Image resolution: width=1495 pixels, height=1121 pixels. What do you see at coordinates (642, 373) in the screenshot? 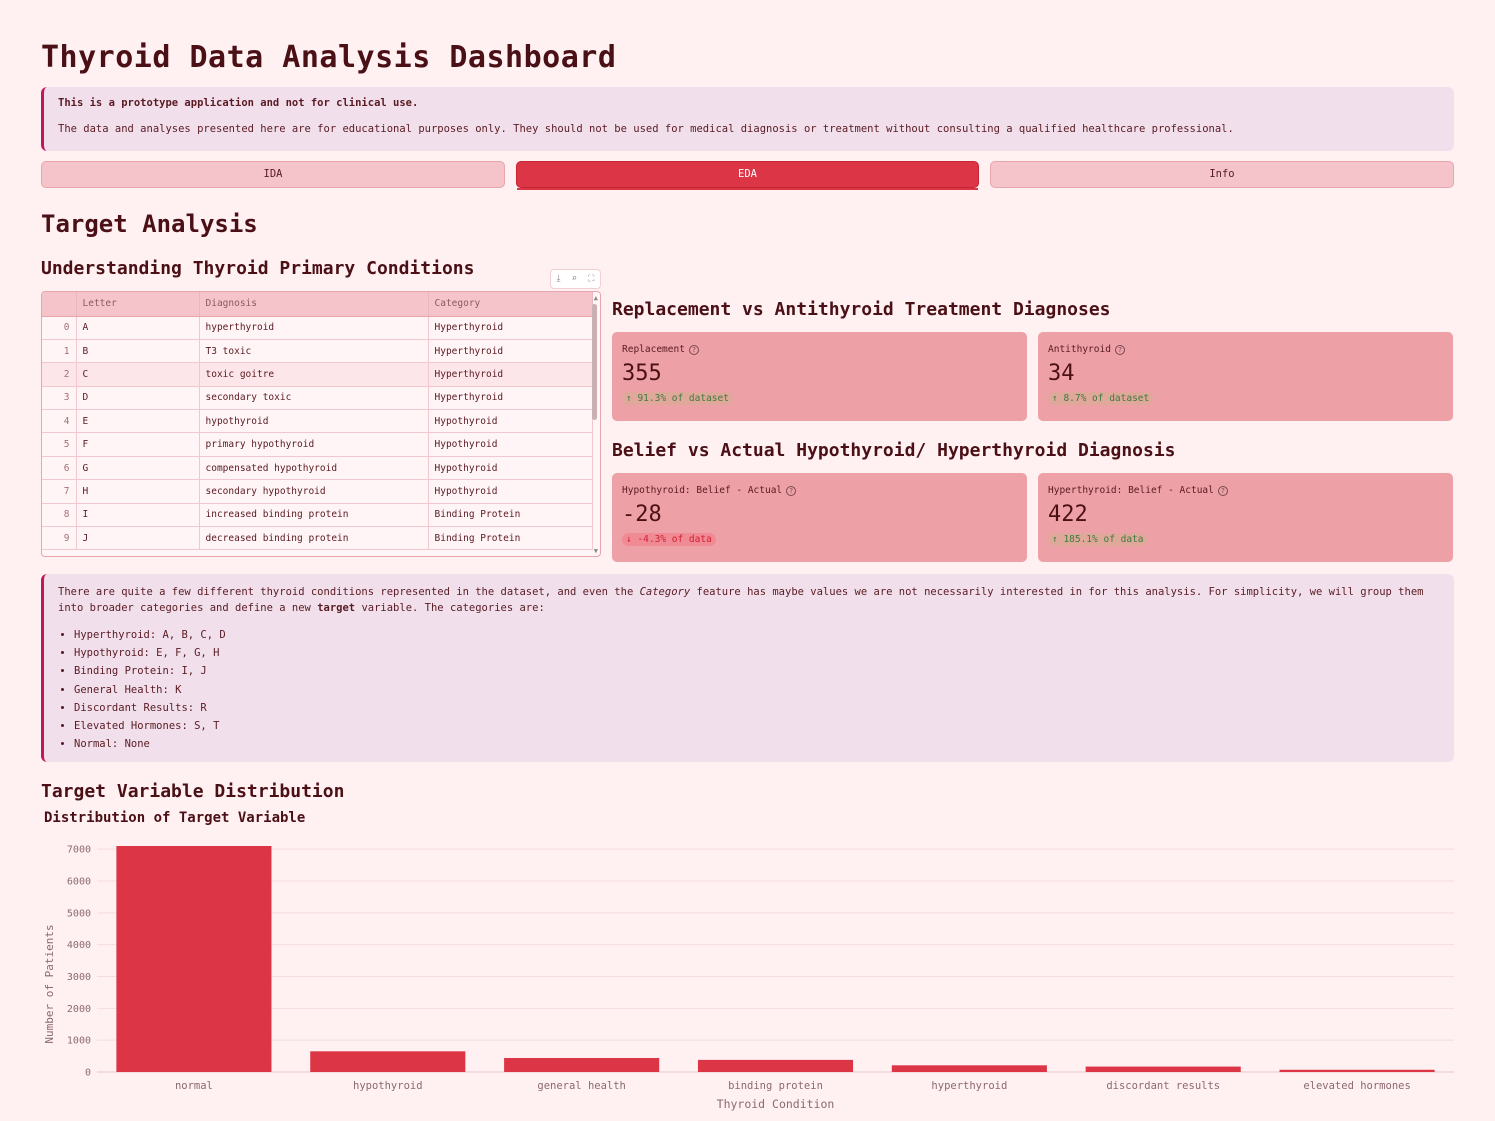
I see `metric-value: 355` at bounding box center [642, 373].